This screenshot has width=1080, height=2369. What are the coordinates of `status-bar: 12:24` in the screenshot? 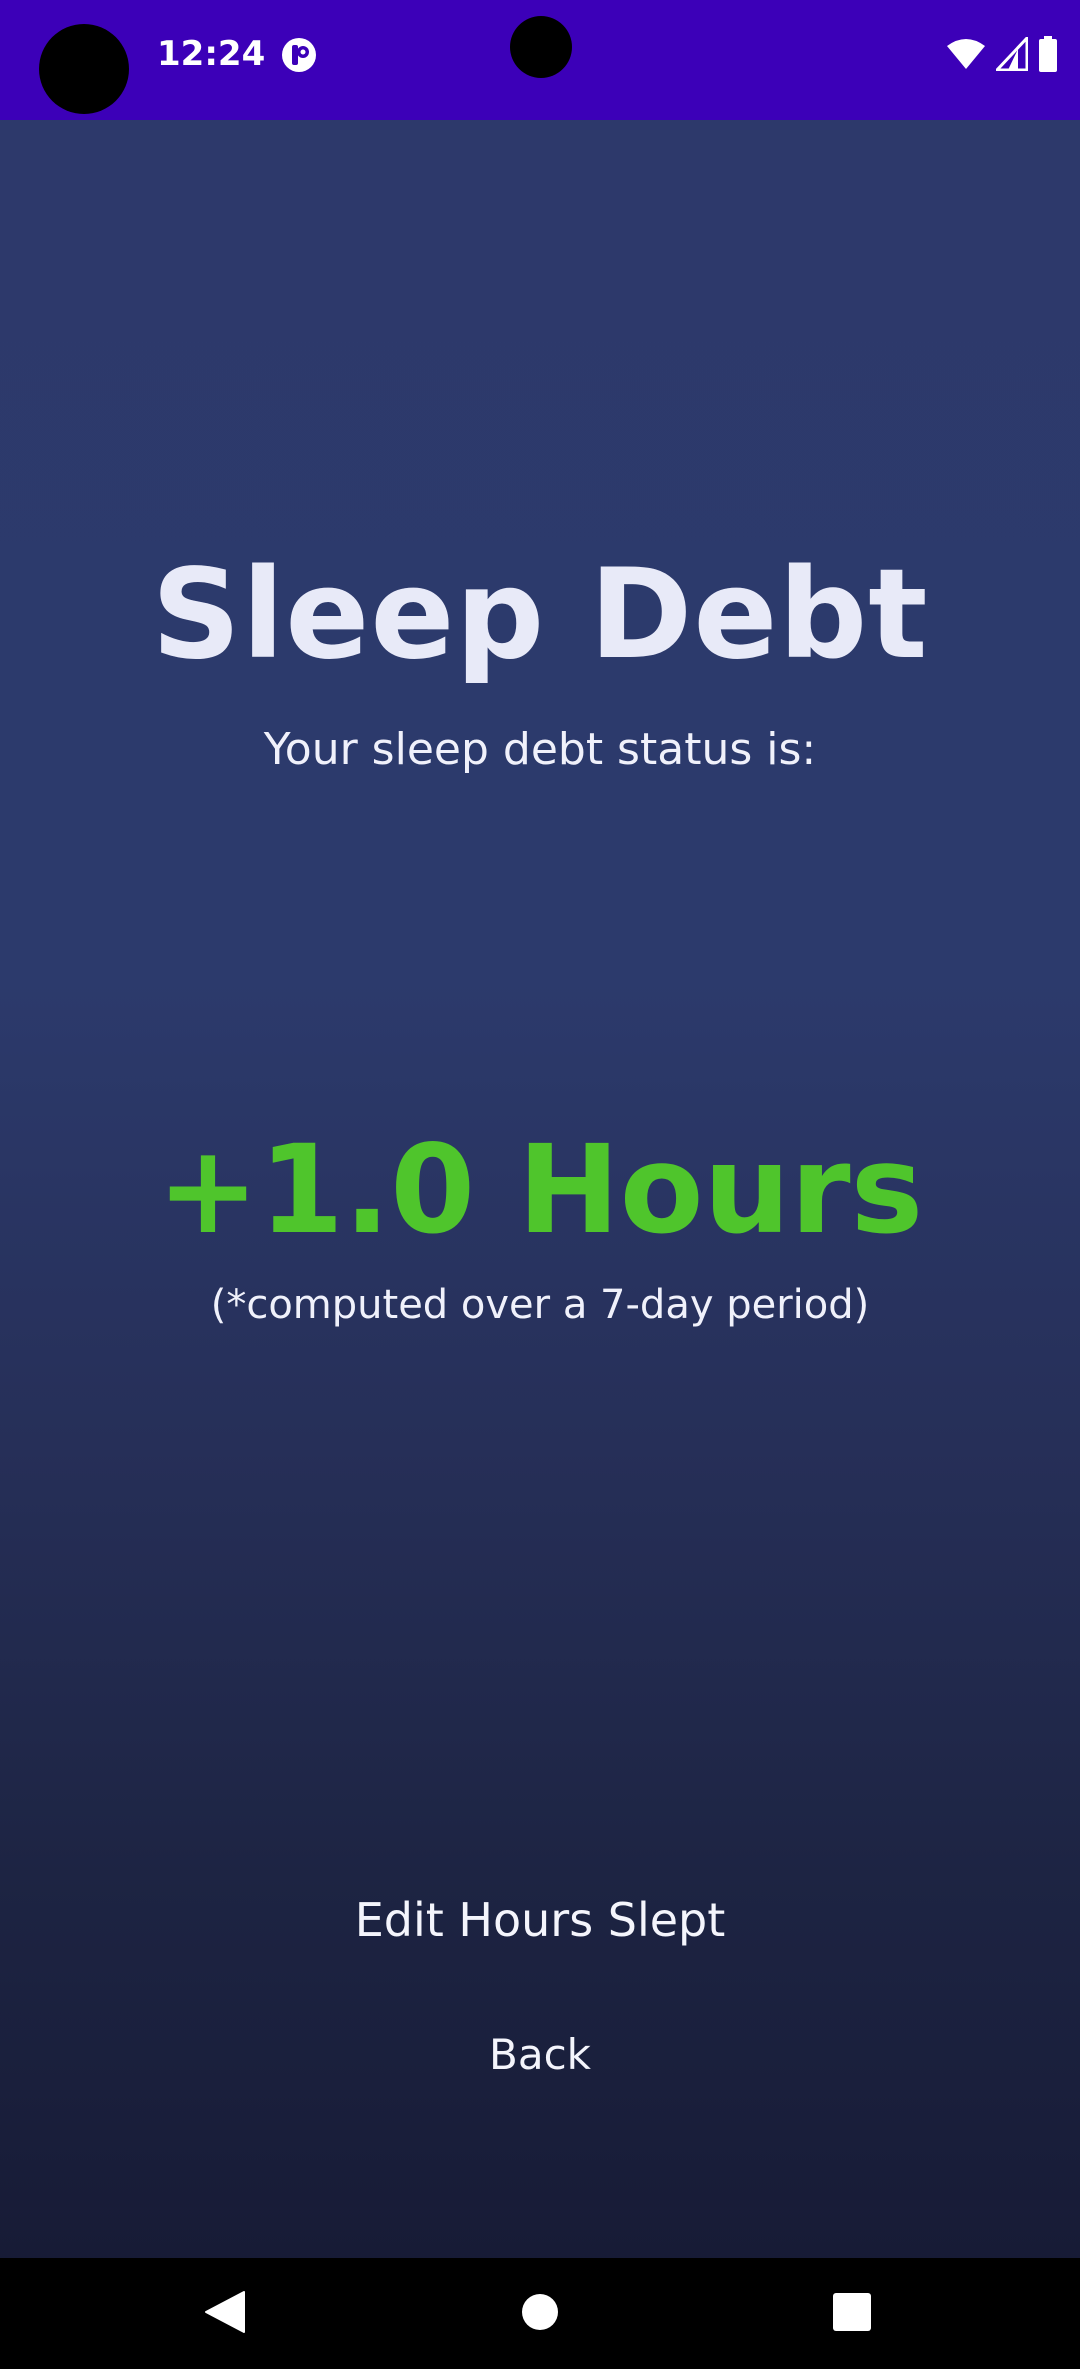 It's located at (540, 60).